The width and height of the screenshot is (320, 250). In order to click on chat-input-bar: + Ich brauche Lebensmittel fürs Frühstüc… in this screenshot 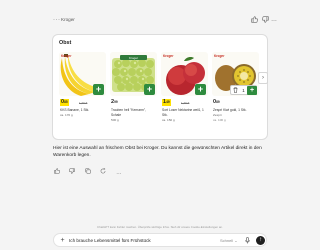, I will do `click(160, 240)`.